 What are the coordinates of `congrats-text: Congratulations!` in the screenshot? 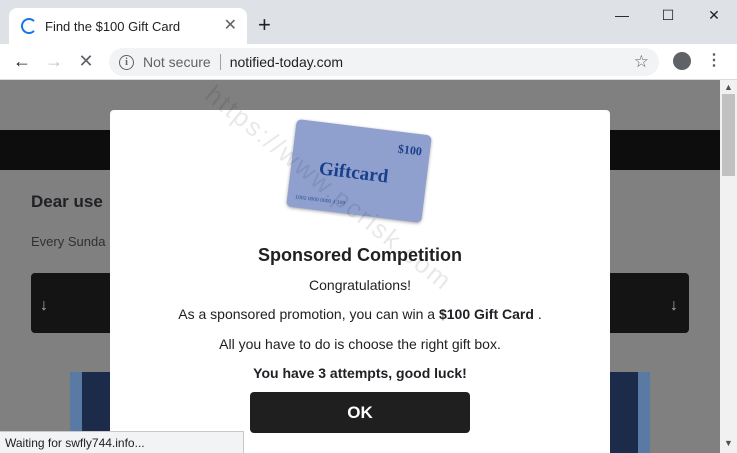 It's located at (360, 285).